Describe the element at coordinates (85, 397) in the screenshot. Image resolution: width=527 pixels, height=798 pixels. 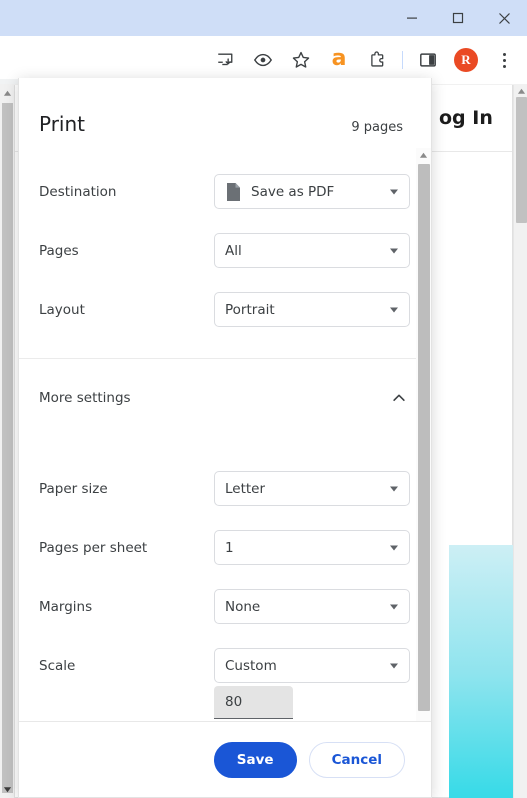
I see `more-settings-label: More settings` at that location.